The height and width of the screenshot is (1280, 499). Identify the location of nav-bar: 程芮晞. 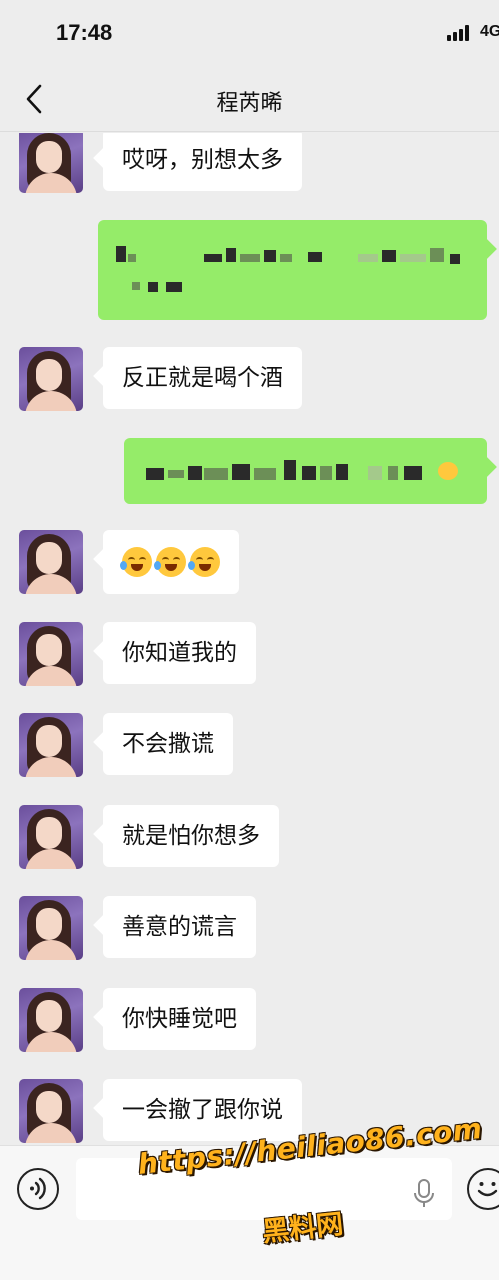
(249, 99).